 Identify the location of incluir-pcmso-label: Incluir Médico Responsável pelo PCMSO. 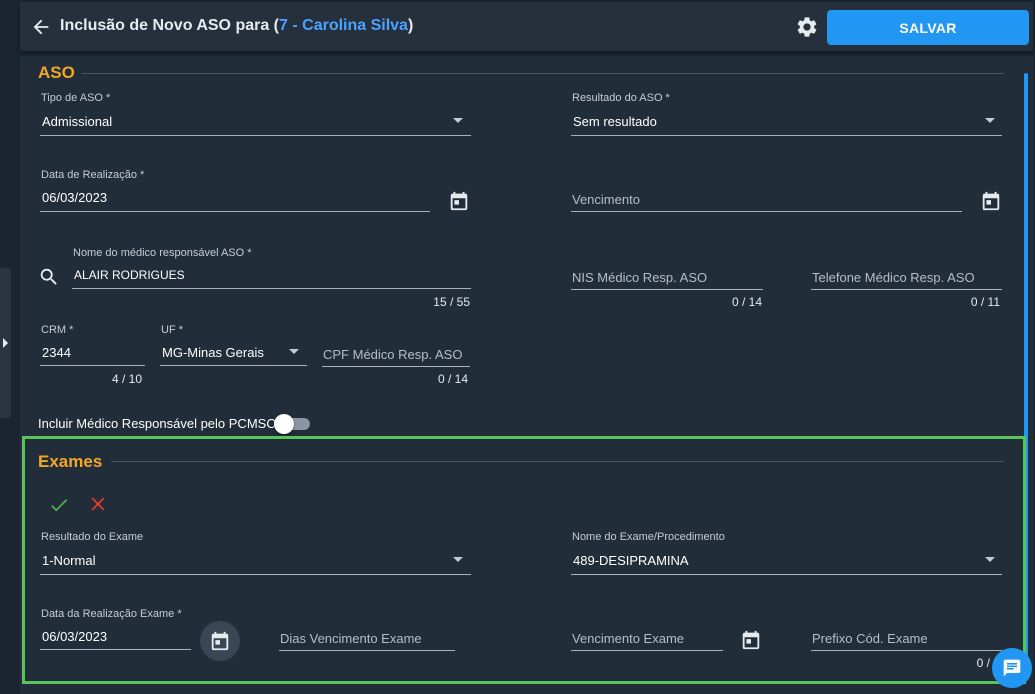
(157, 423).